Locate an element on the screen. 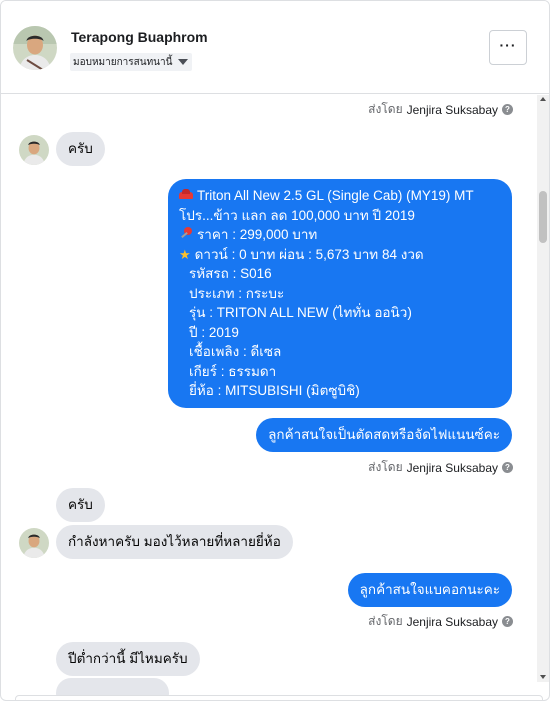  conversation-header: Terapong Buaphrom มอบหมายการสนทนานี้ ··· is located at coordinates (275, 47).